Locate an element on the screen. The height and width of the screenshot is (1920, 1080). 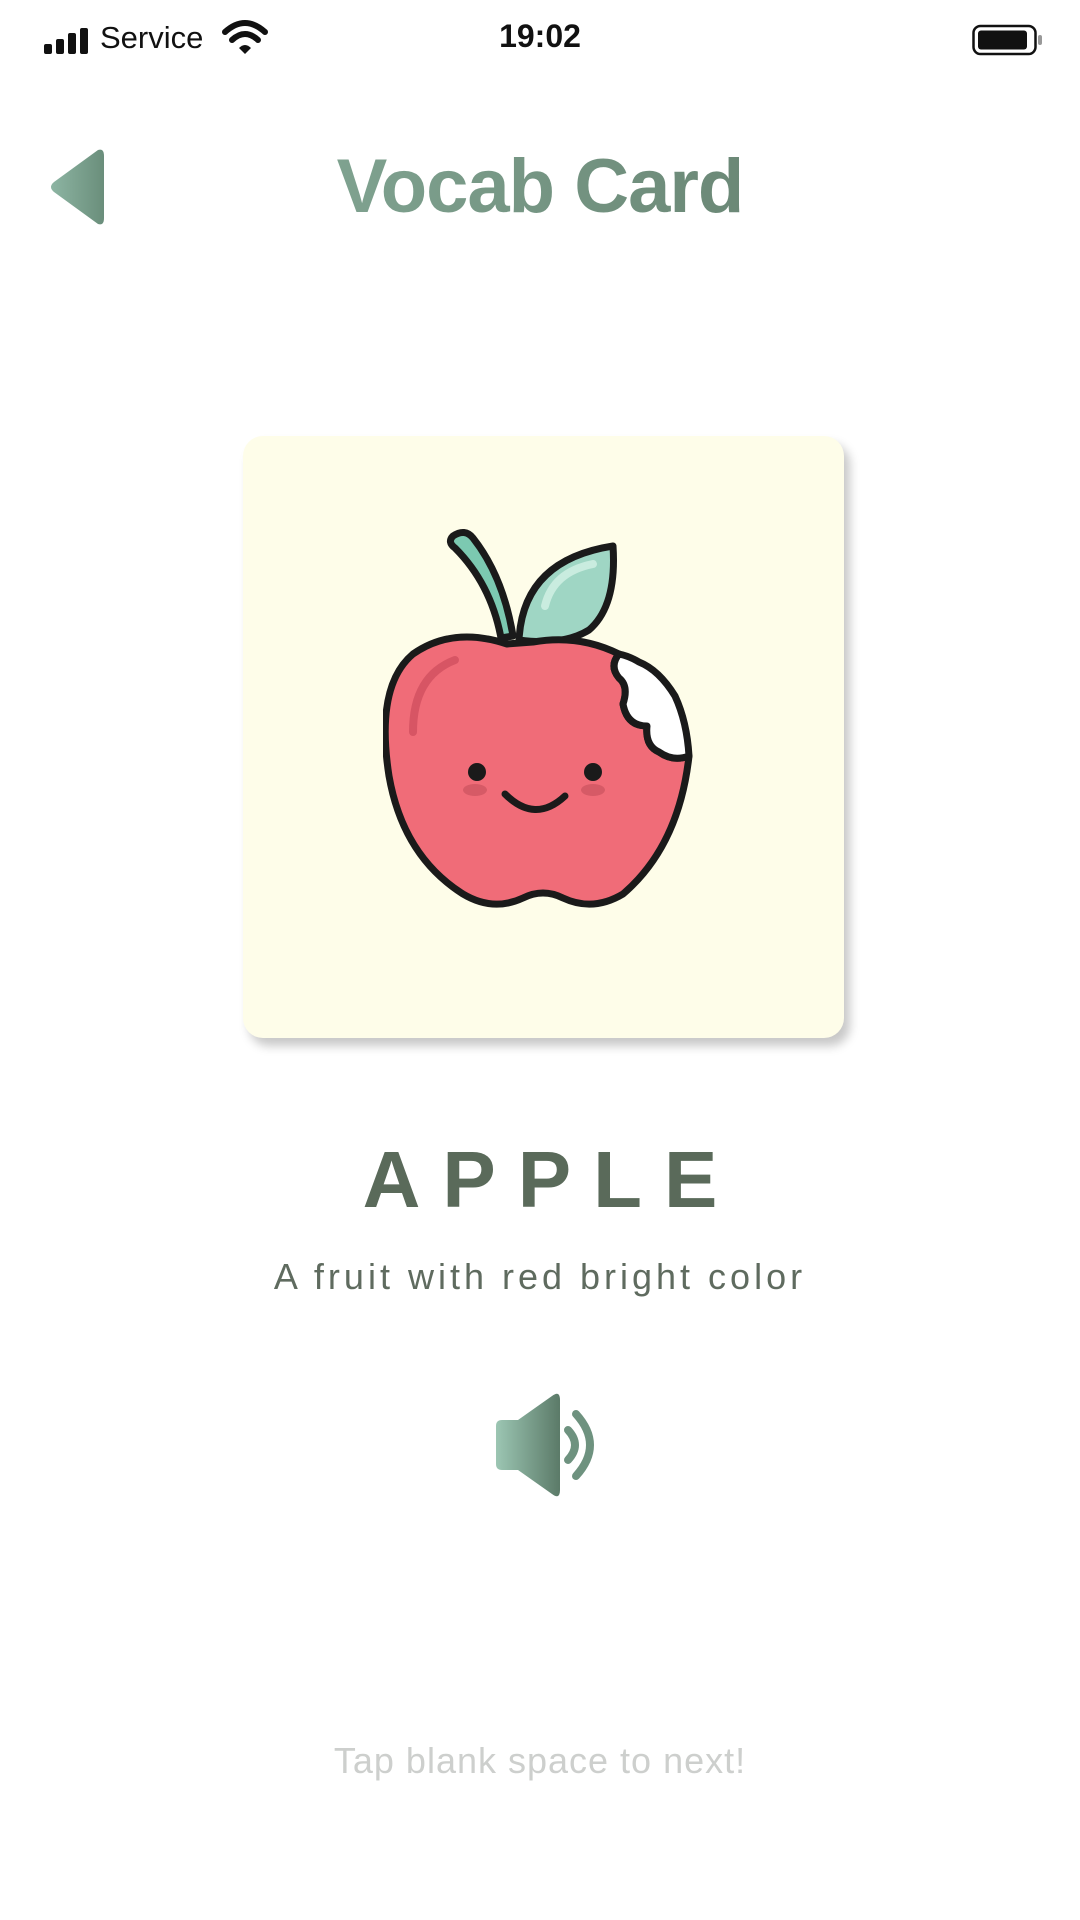
next-hint: Tap blank space to next! is located at coordinates (540, 1760).